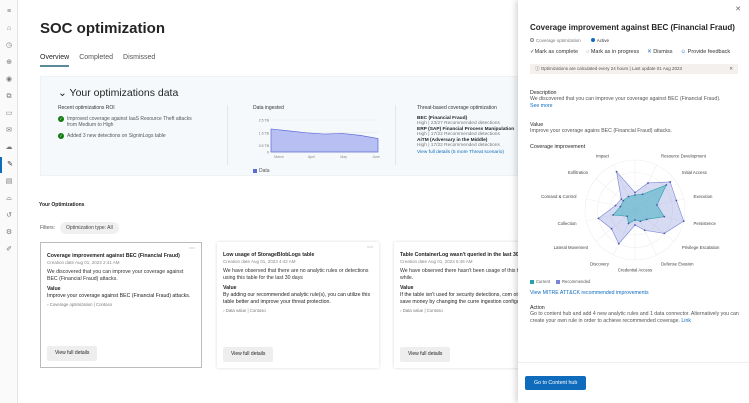 This screenshot has height=403, width=749. What do you see at coordinates (558, 196) in the screenshot?
I see `axis-label: Comand & Control` at bounding box center [558, 196].